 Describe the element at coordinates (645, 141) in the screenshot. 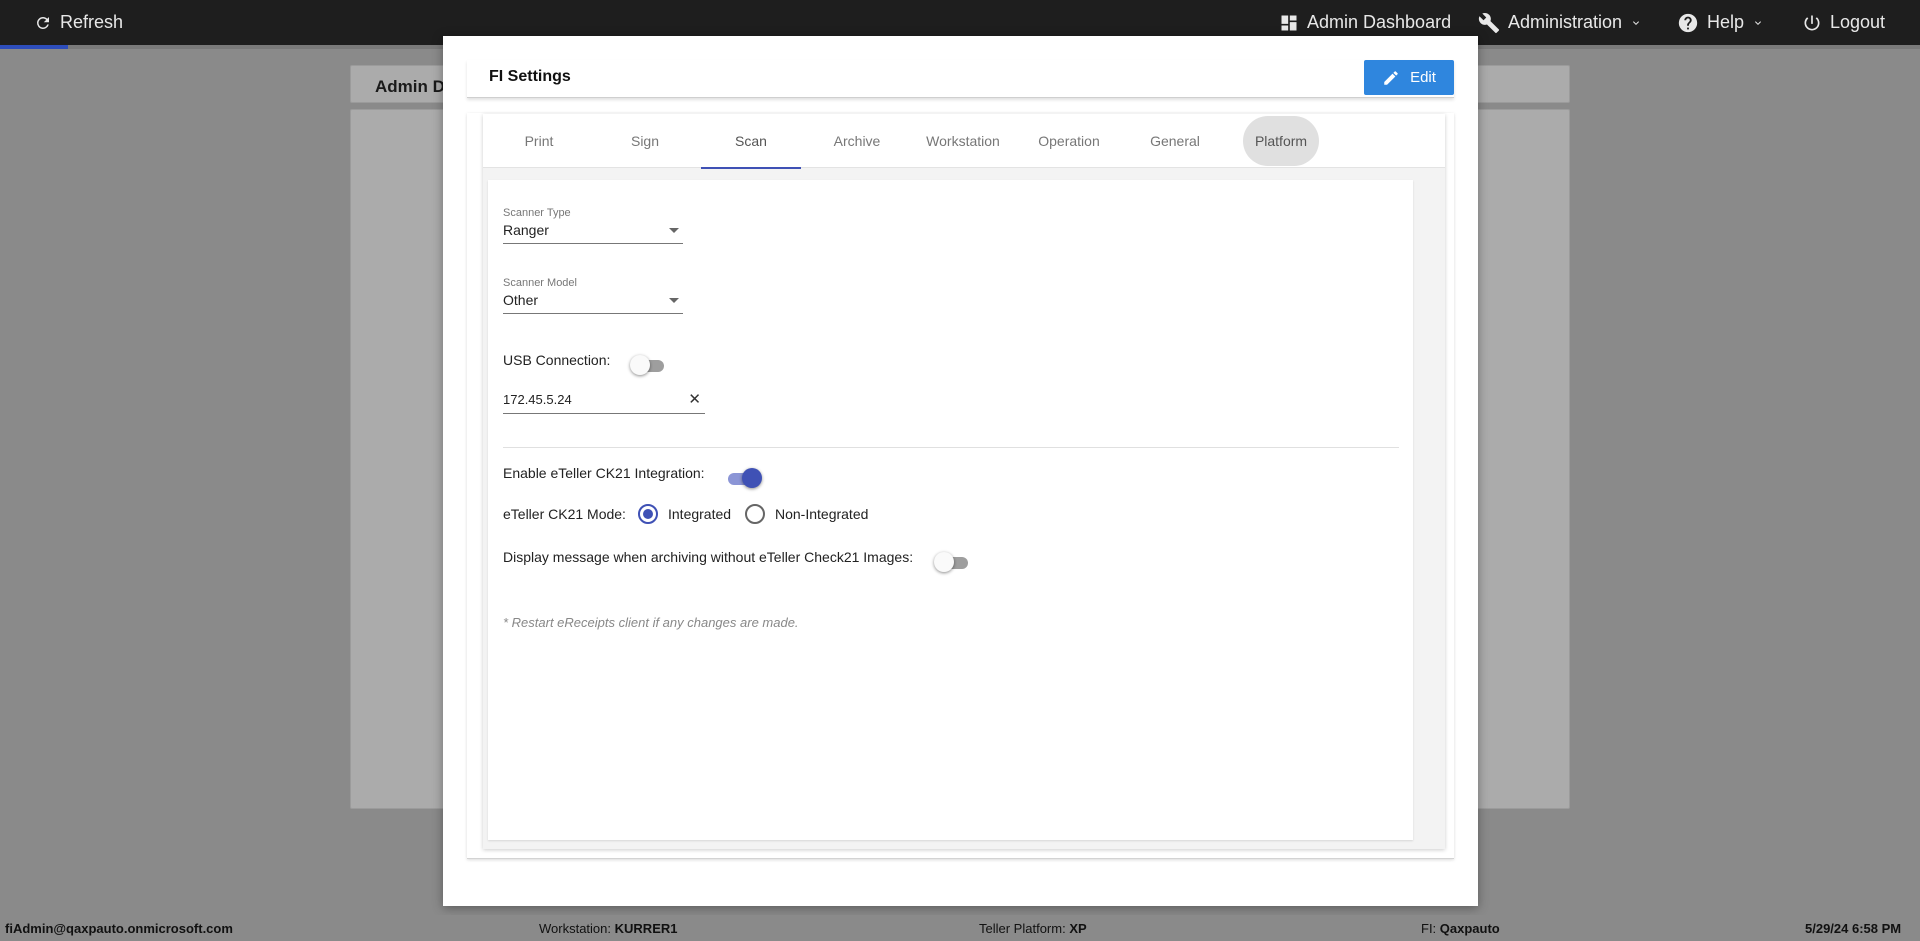

I see `tab-sign: Sign` at that location.